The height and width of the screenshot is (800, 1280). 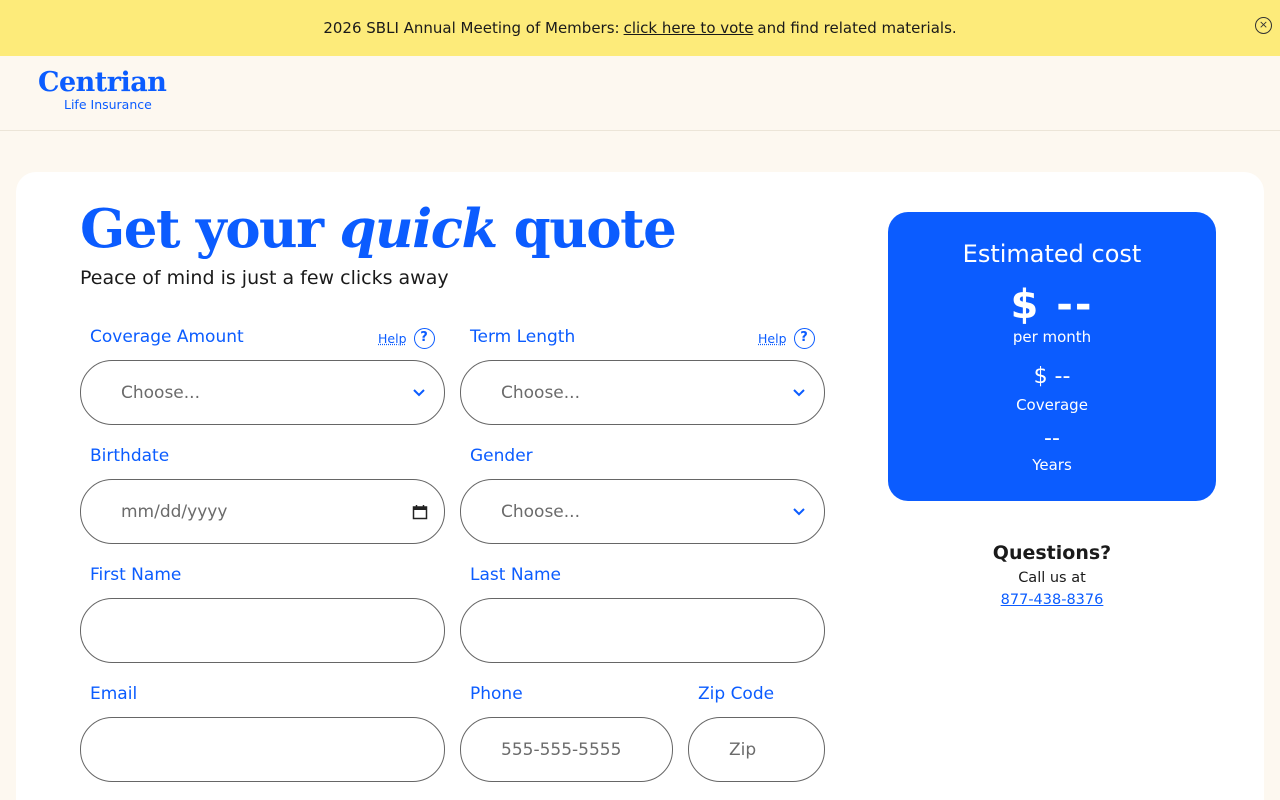 I want to click on title-part3: quote, so click(x=595, y=229).